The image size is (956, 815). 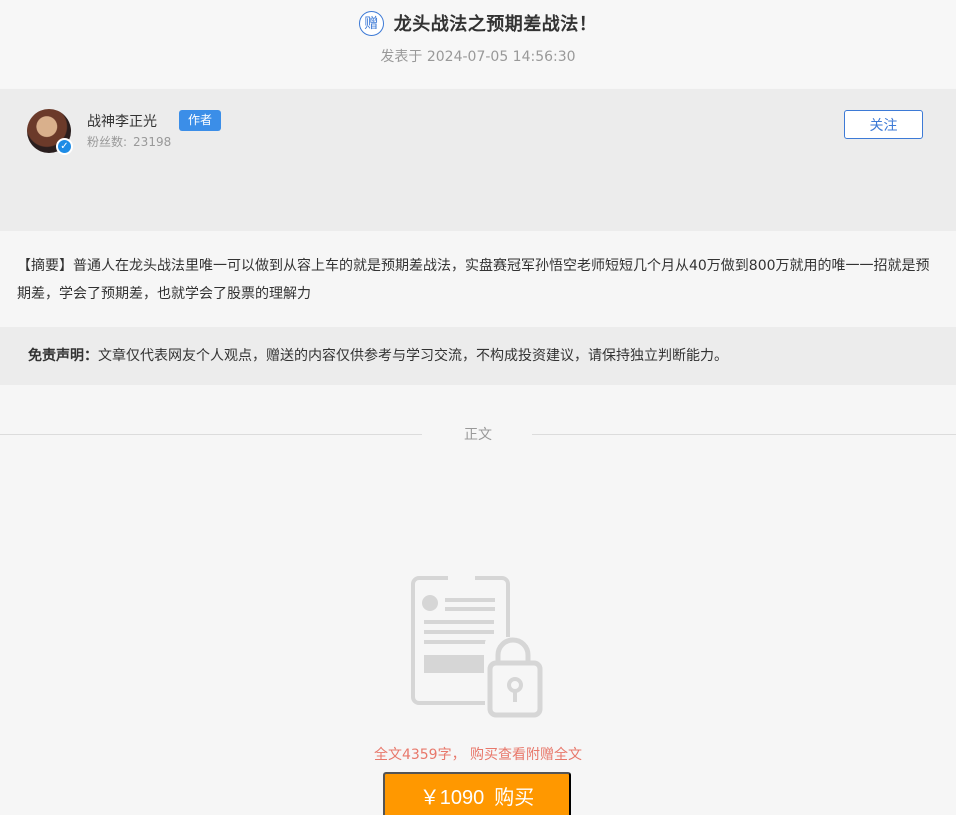 What do you see at coordinates (107, 142) in the screenshot?
I see `fans-label: 粉丝数:` at bounding box center [107, 142].